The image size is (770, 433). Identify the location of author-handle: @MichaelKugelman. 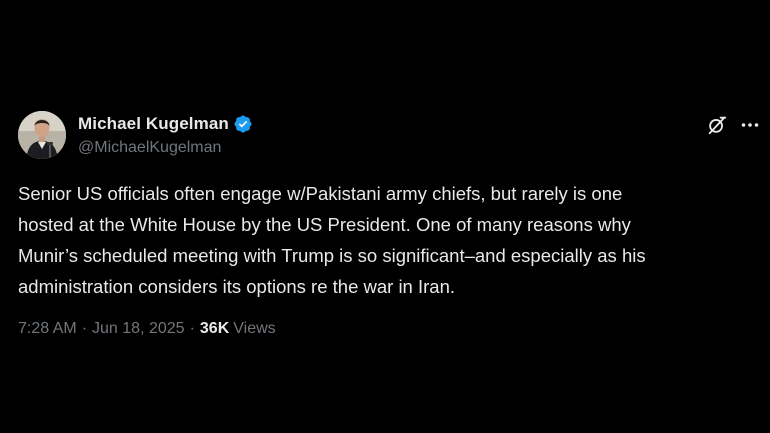
(165, 148).